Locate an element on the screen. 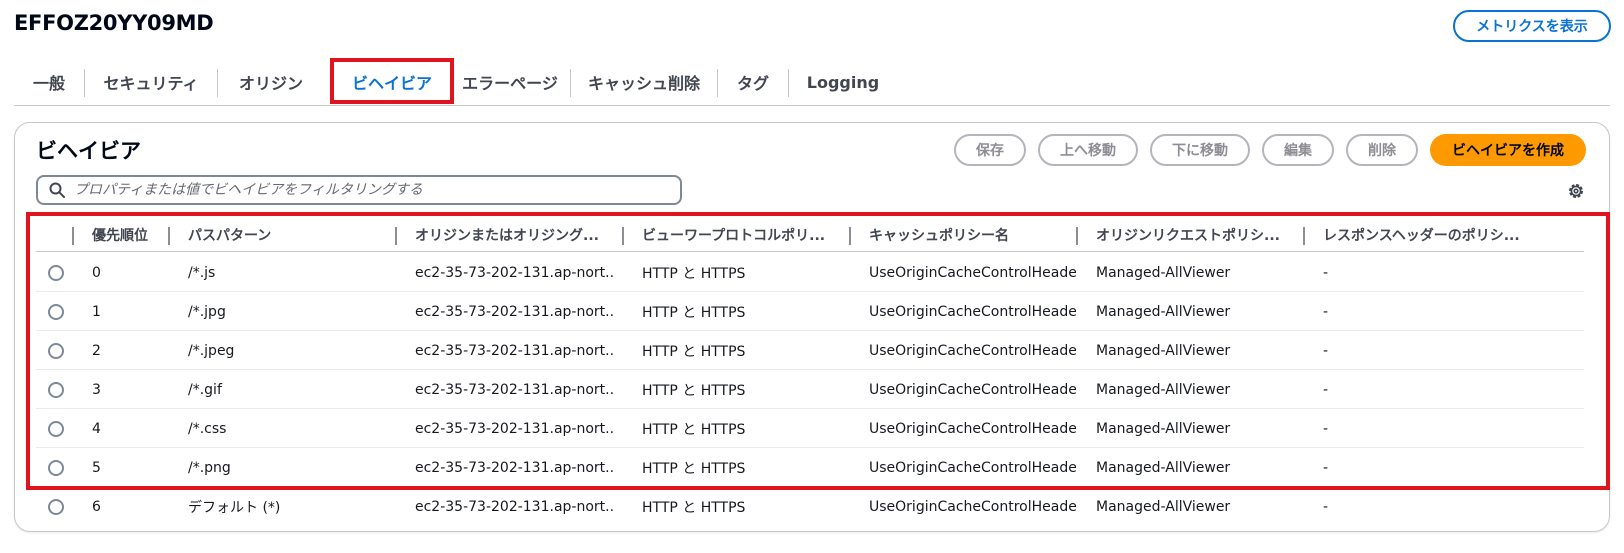 The height and width of the screenshot is (553, 1624). row-radio is located at coordinates (56, 507).